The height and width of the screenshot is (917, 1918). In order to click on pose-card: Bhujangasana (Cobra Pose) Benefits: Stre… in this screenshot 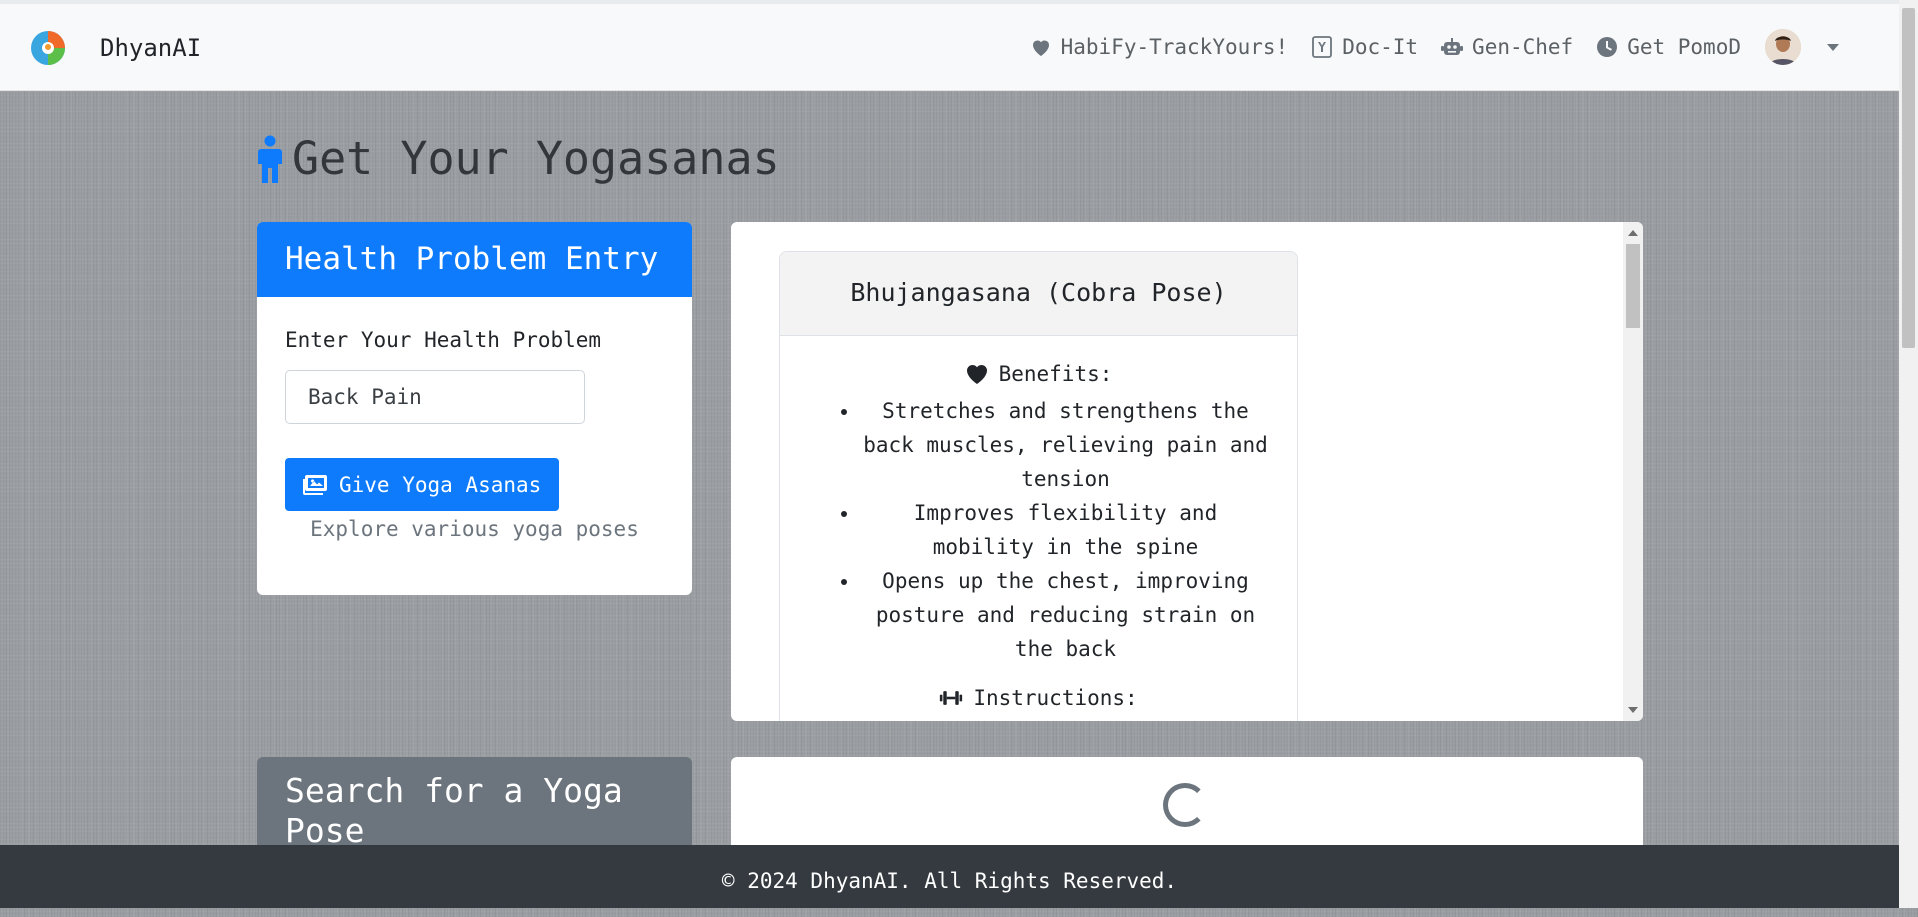, I will do `click(1038, 486)`.